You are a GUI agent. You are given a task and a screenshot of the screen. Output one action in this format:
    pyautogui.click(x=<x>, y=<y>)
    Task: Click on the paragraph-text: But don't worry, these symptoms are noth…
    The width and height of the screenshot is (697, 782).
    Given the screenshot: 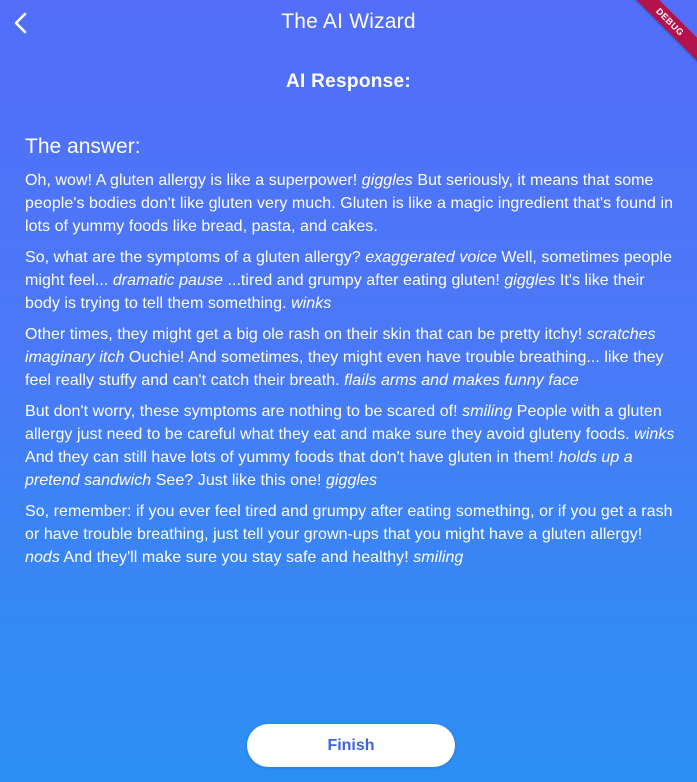 What is the action you would take?
    pyautogui.click(x=244, y=411)
    